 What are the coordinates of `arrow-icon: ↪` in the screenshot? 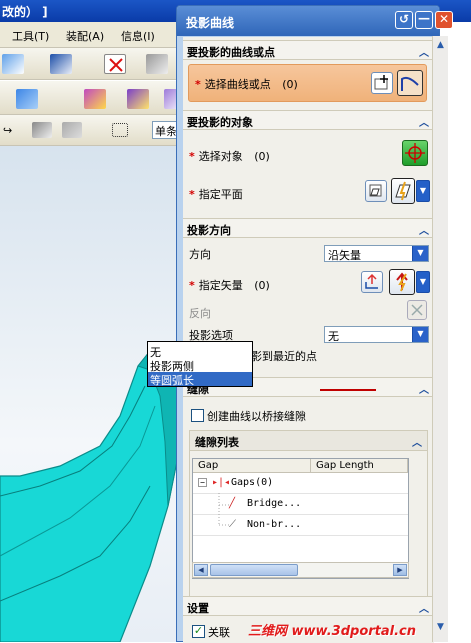 It's located at (8, 130).